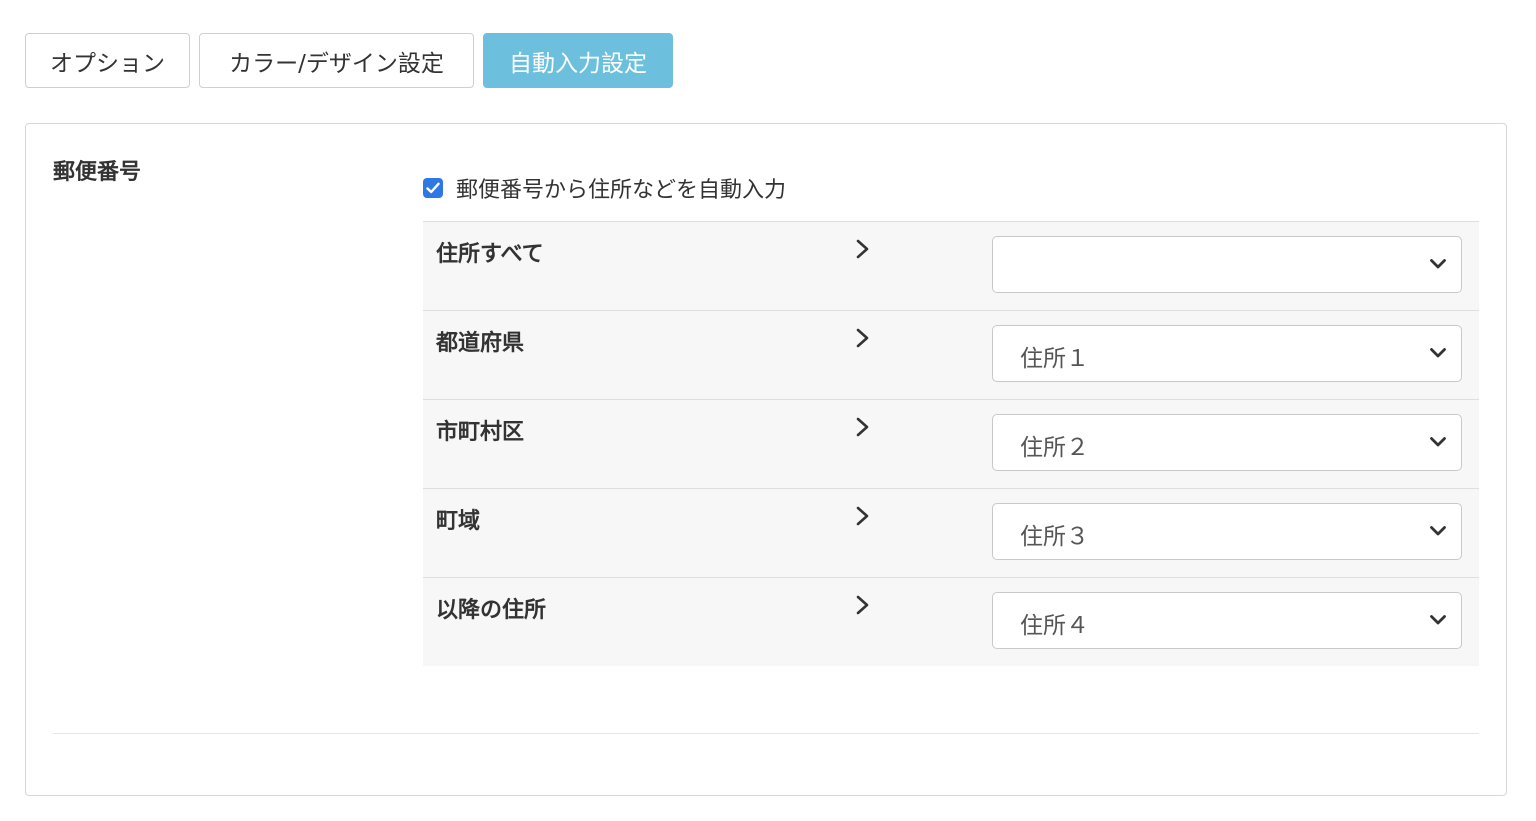  What do you see at coordinates (491, 610) in the screenshot?
I see `row-label: 以降の住所` at bounding box center [491, 610].